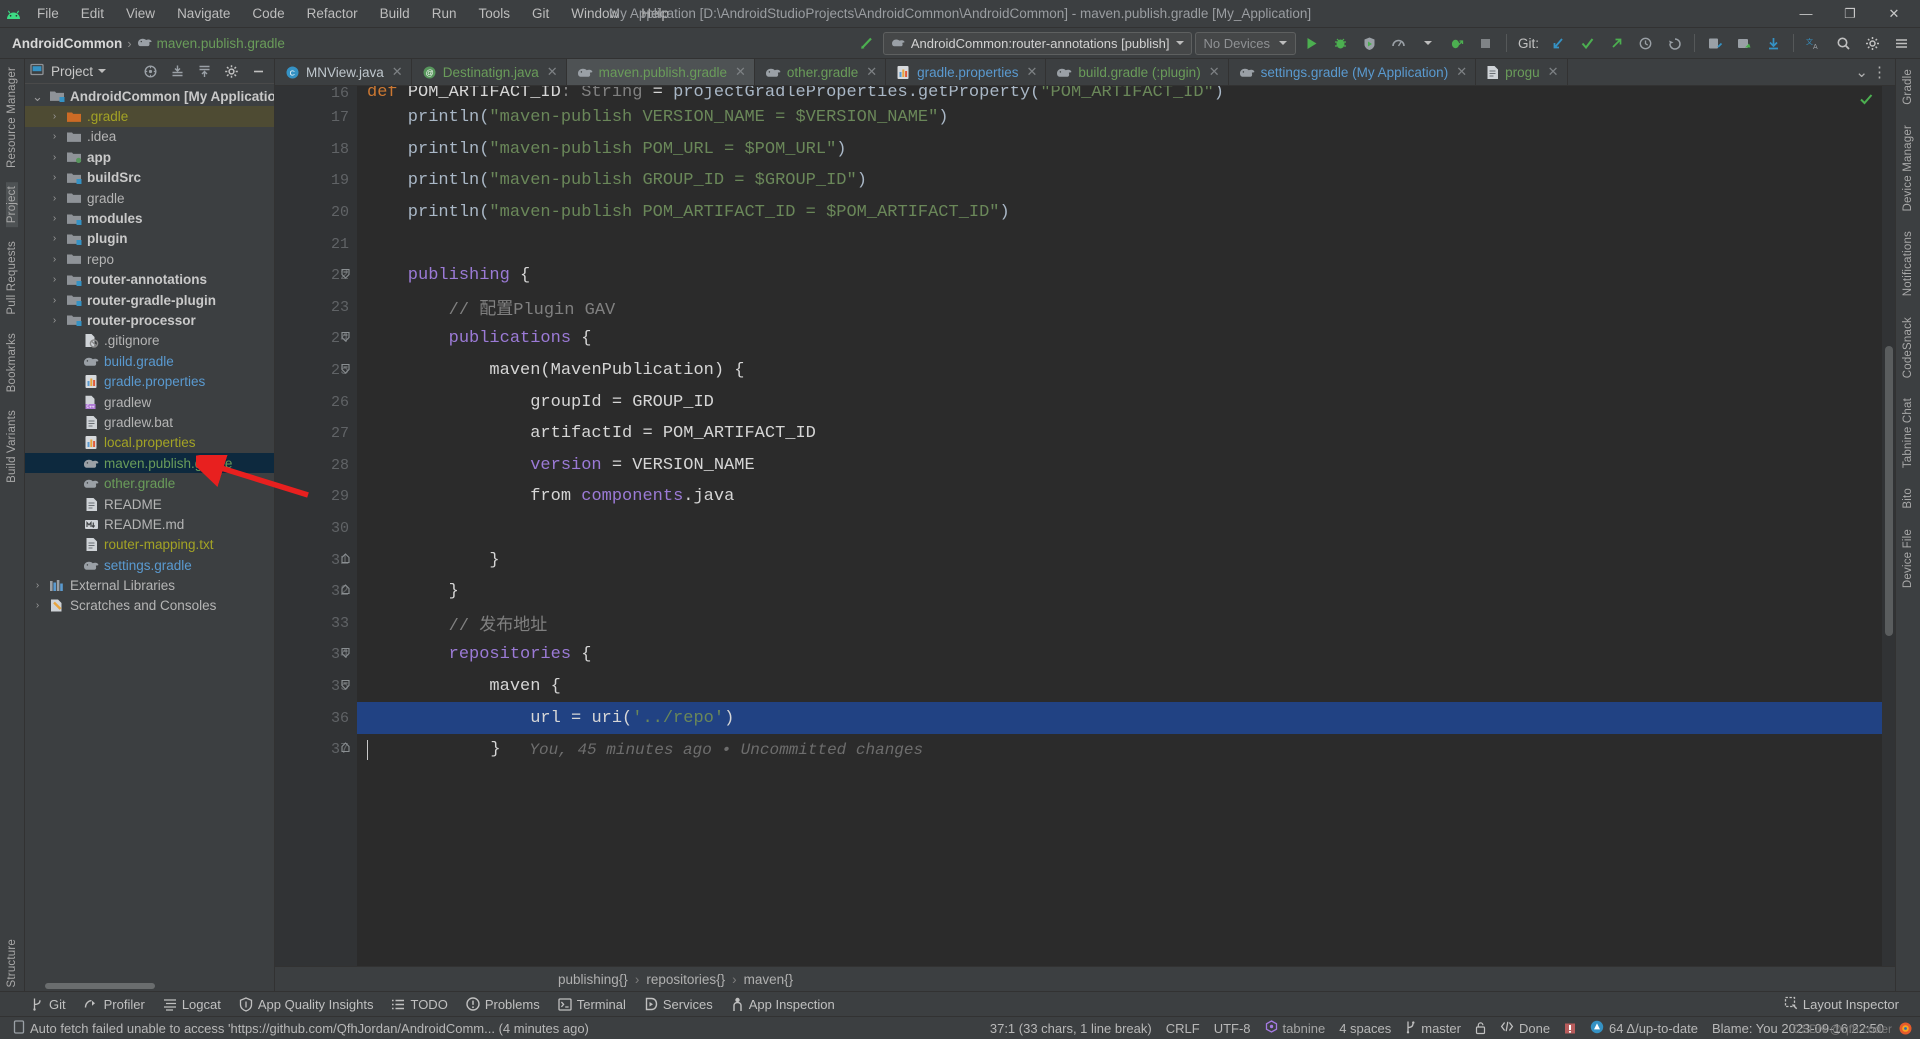 The height and width of the screenshot is (1039, 1920). What do you see at coordinates (12, 205) in the screenshot?
I see `rail-item-project: Project` at bounding box center [12, 205].